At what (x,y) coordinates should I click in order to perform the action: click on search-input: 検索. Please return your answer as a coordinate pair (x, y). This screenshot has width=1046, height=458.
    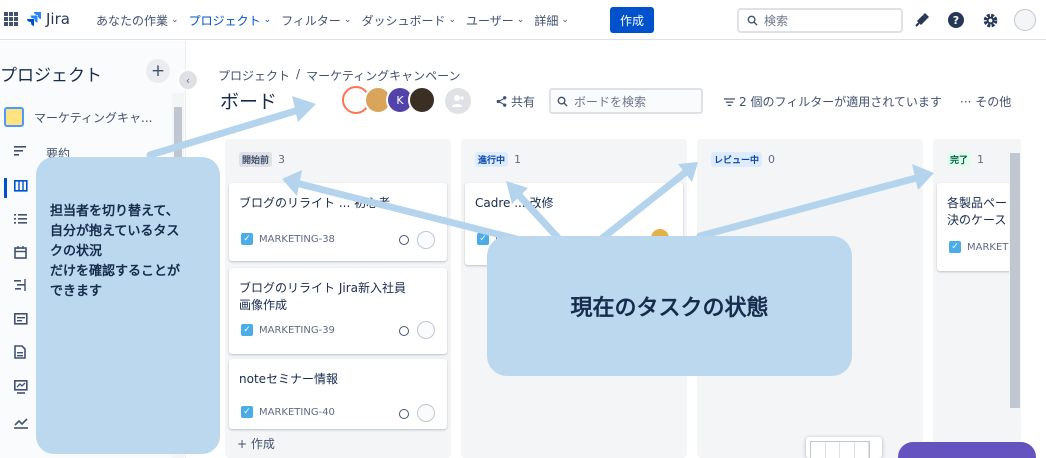
    Looking at the image, I should click on (820, 20).